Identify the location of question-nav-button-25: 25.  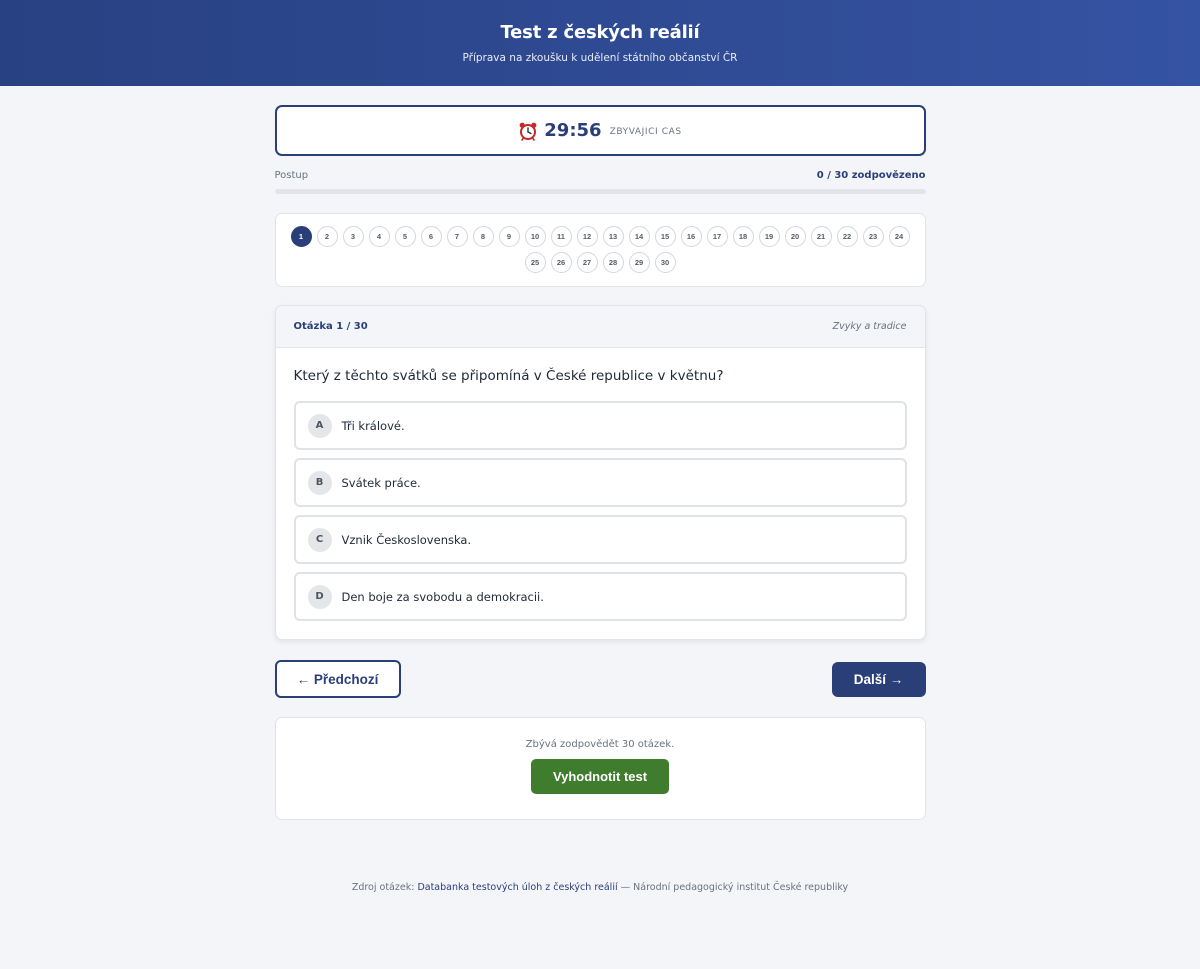
(535, 262).